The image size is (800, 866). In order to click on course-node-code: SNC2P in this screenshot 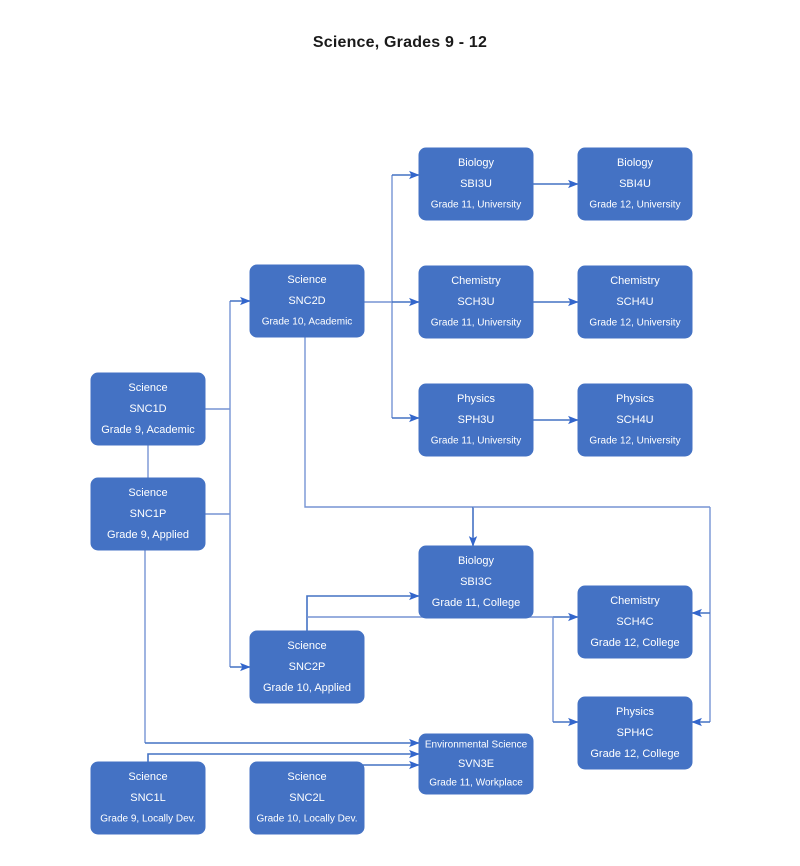, I will do `click(307, 667)`.